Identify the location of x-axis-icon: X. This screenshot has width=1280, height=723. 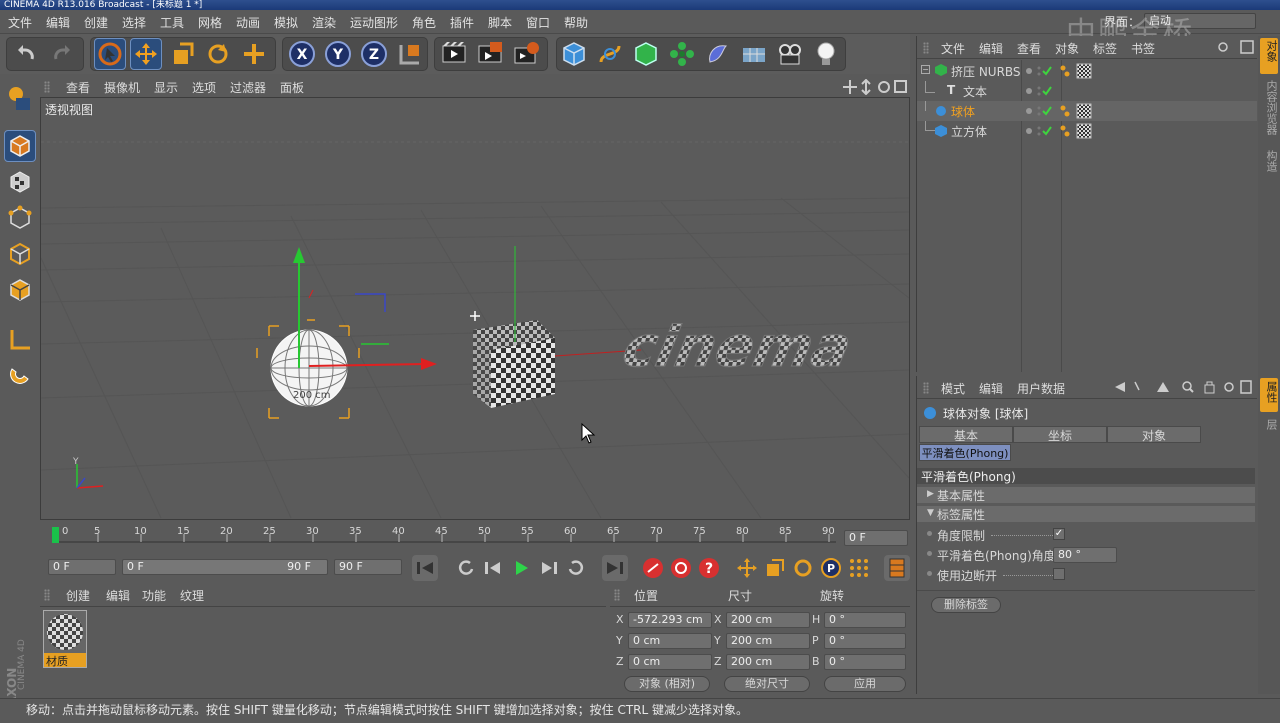
(302, 54).